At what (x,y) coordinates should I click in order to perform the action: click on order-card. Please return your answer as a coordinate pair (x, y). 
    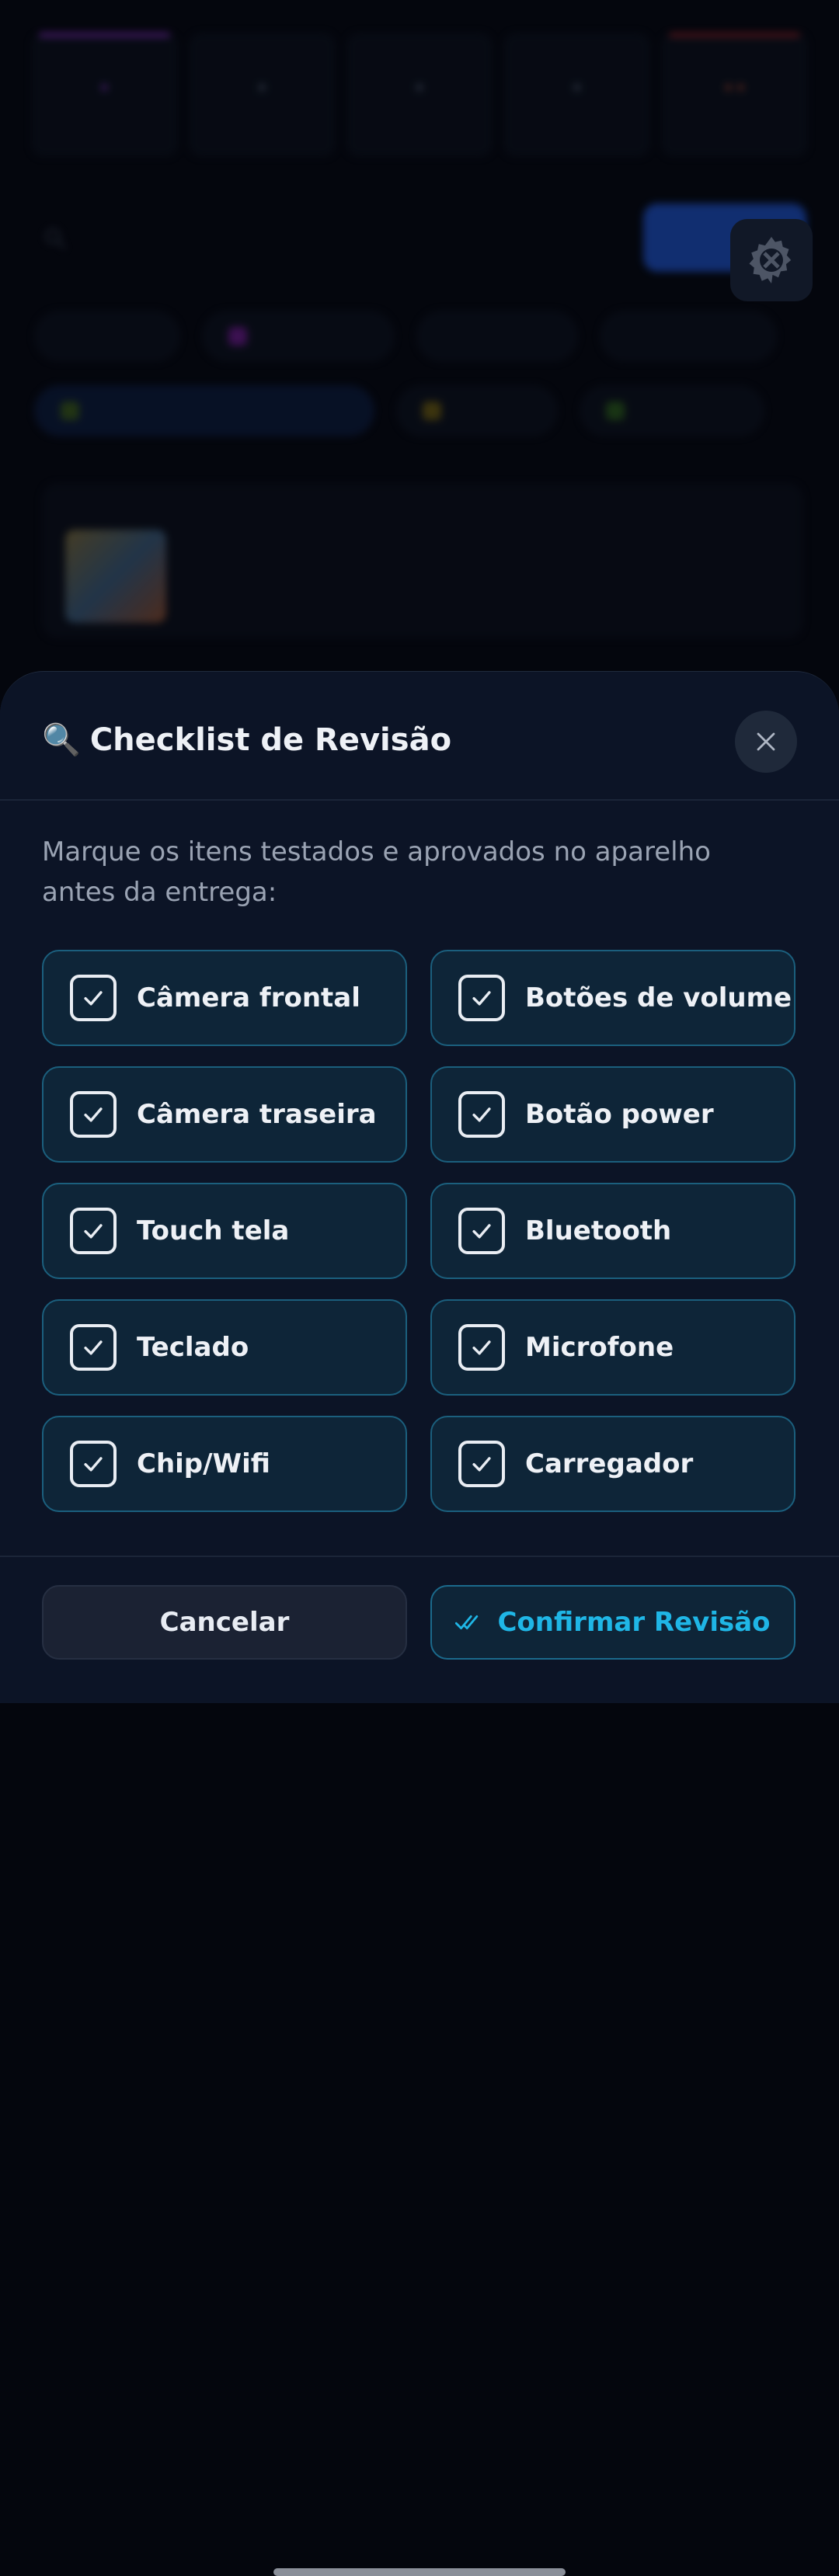
    Looking at the image, I should click on (423, 560).